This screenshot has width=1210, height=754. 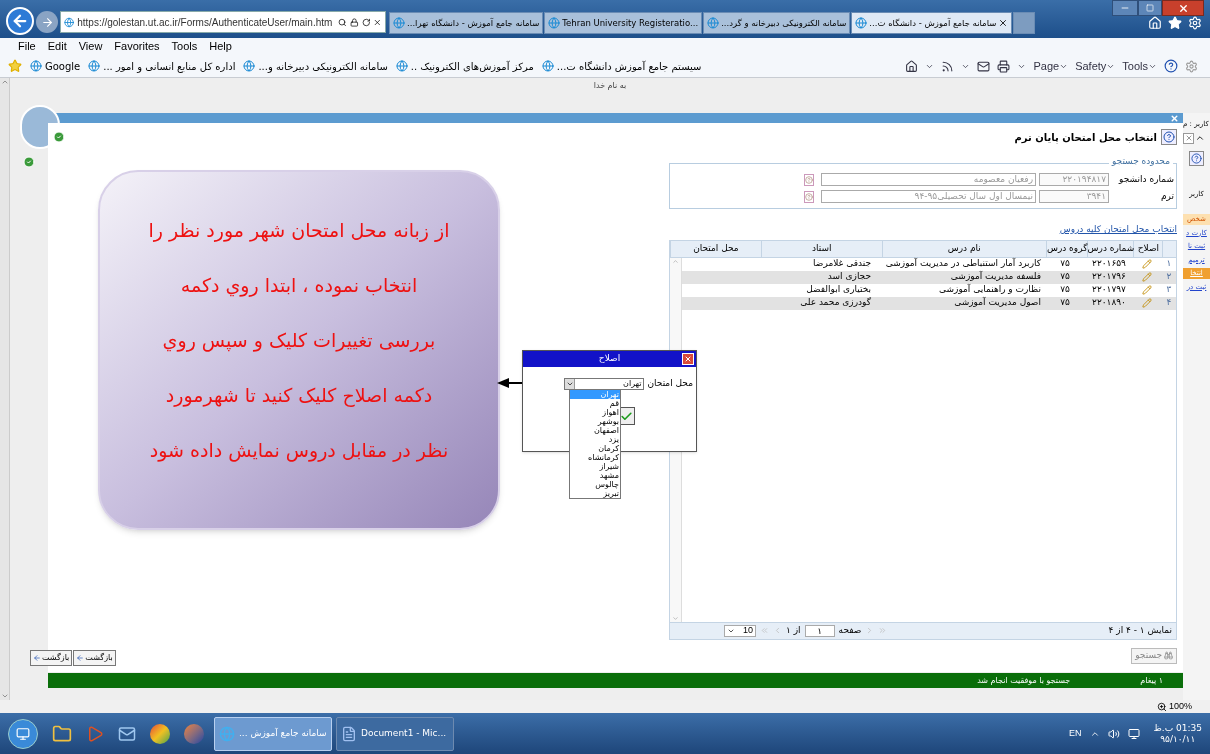 I want to click on refresh-icon, so click(x=366, y=22).